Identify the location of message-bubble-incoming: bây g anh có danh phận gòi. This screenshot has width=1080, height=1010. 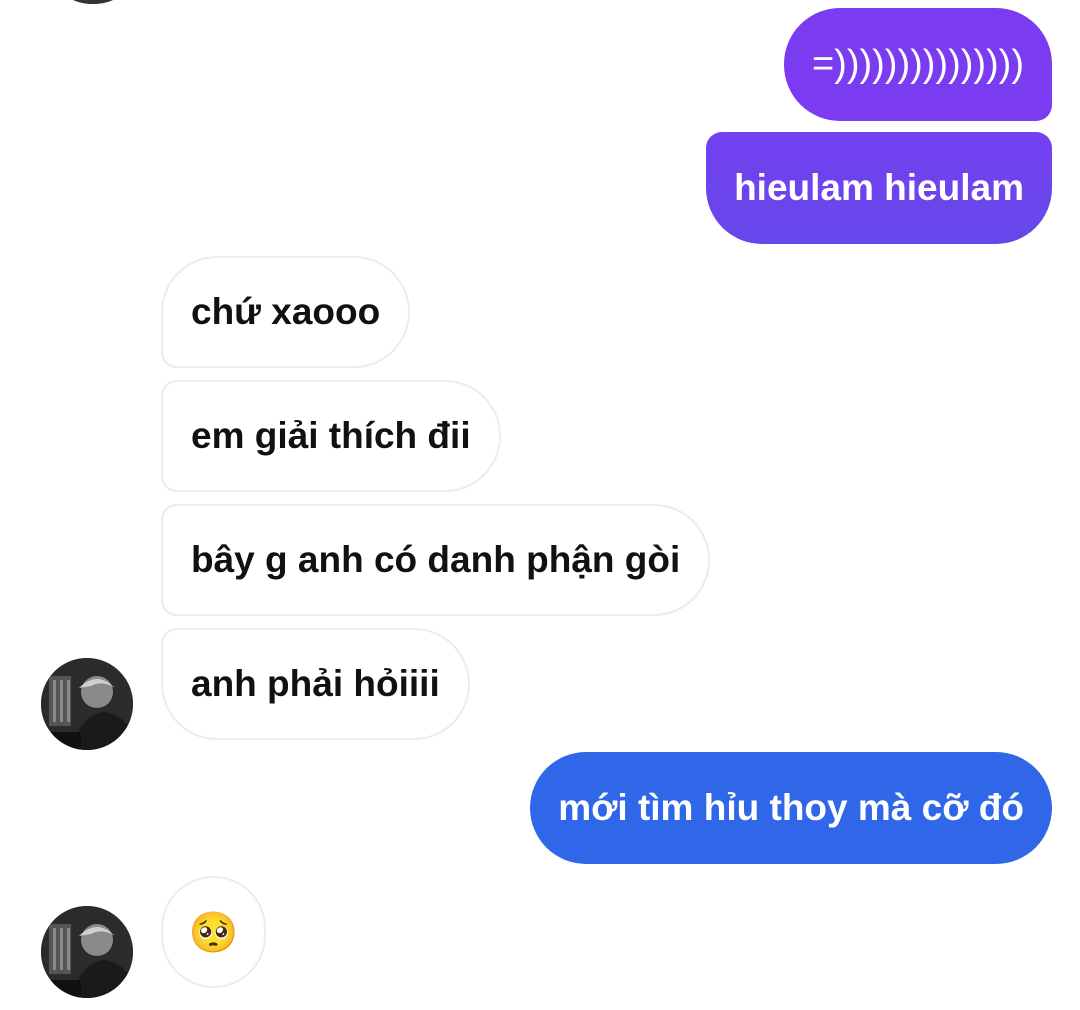
(436, 560).